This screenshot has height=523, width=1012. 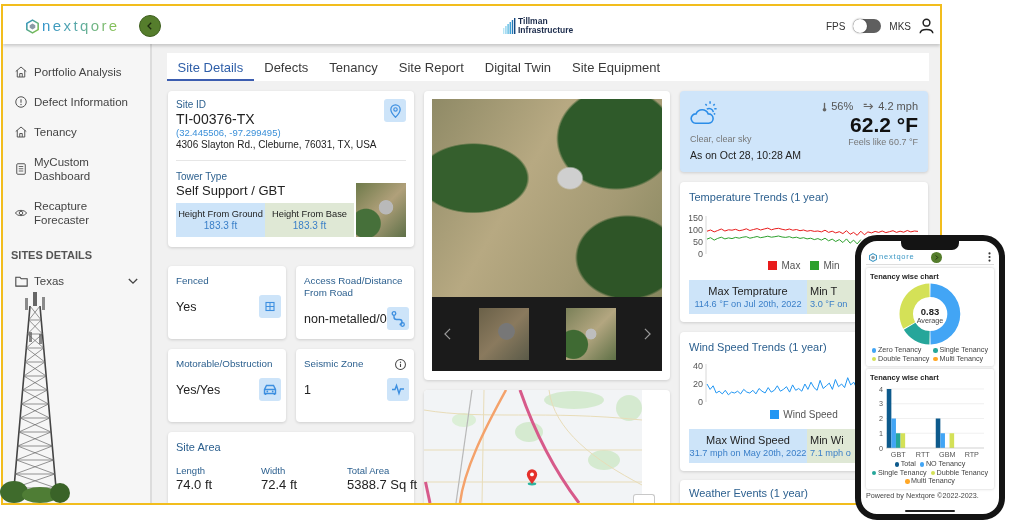 I want to click on feels-like-text: Feels like 60.7 °F, so click(x=883, y=142).